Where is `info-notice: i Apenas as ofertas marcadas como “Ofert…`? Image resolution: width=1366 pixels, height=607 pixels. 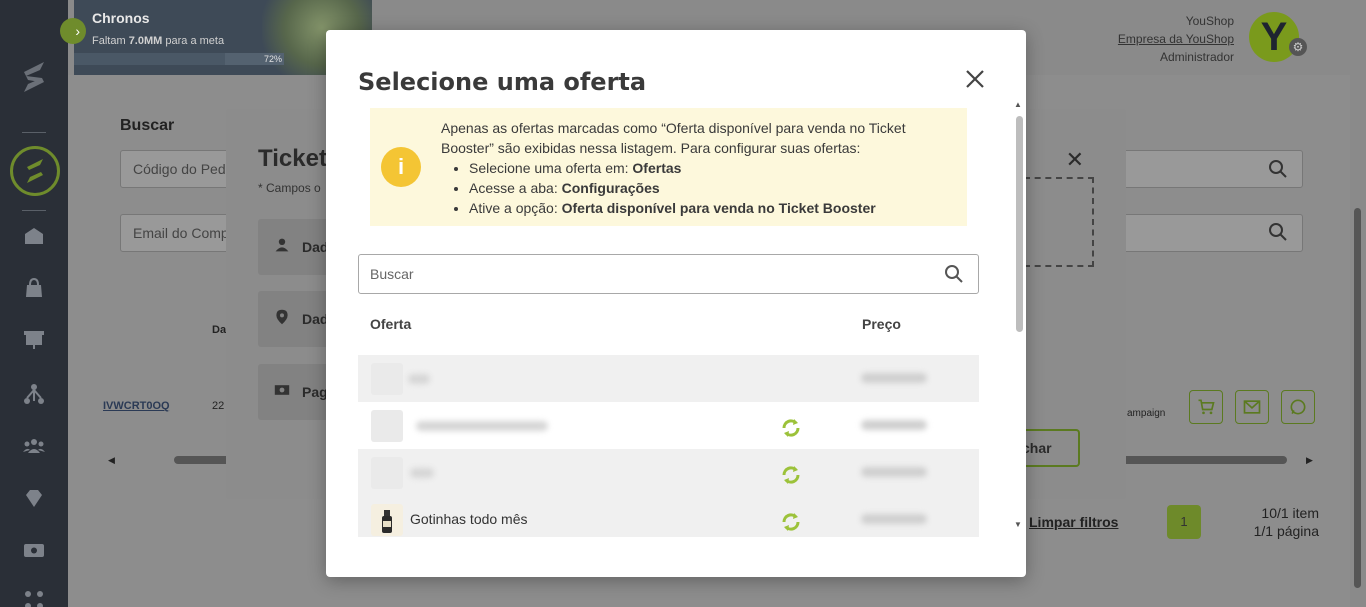
info-notice: i Apenas as ofertas marcadas como “Ofert… is located at coordinates (668, 167).